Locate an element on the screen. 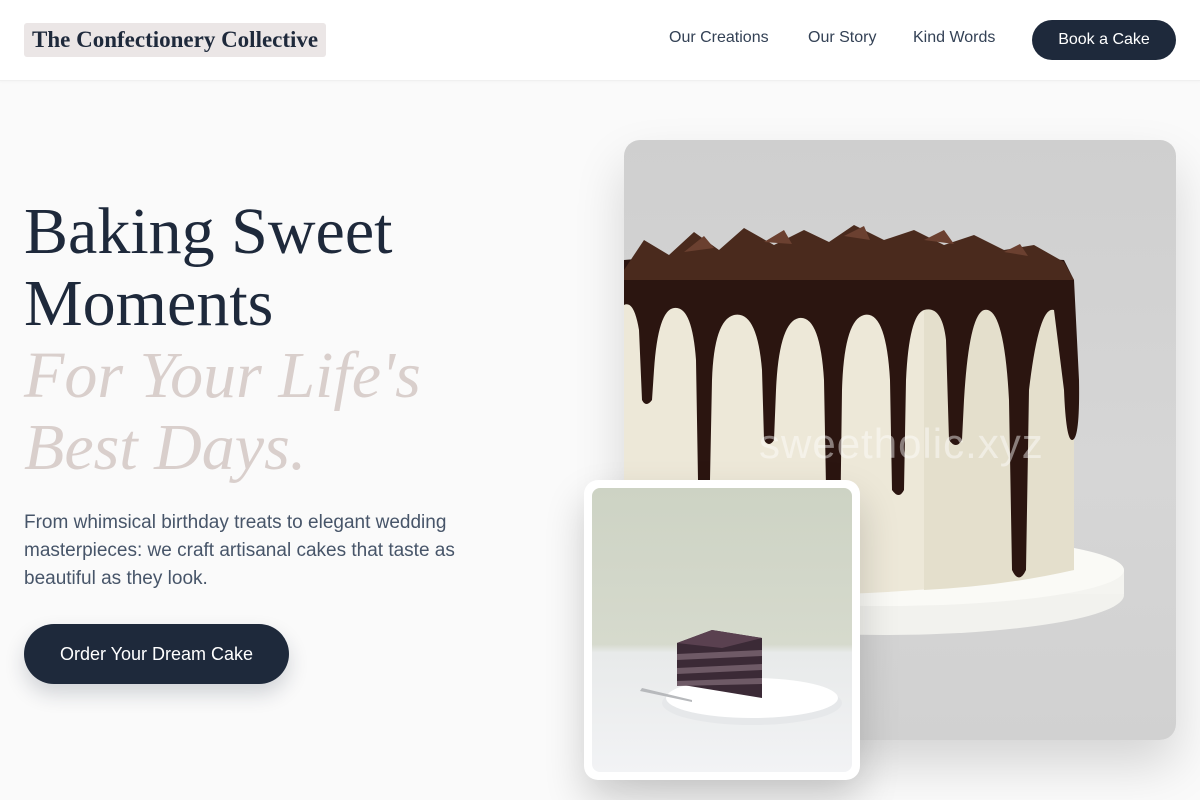  photo-watermark: sweetholic.xyz is located at coordinates (901, 443).